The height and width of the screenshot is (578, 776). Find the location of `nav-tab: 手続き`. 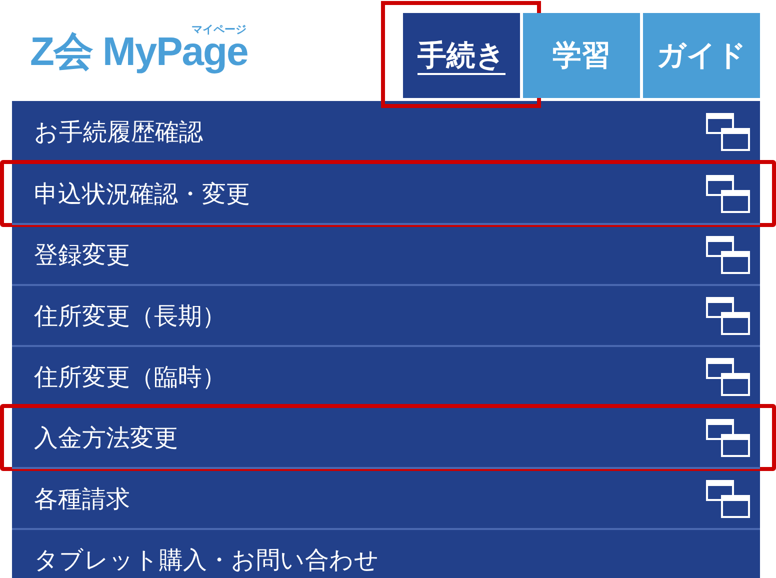

nav-tab: 手続き is located at coordinates (461, 55).